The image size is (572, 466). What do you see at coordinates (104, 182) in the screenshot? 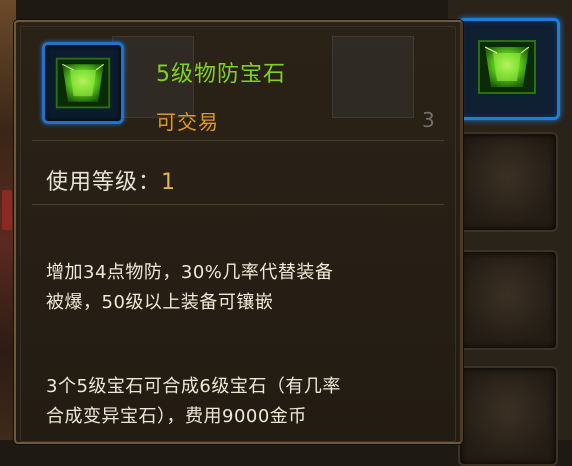
I see `required-level-label: 使用等级：` at bounding box center [104, 182].